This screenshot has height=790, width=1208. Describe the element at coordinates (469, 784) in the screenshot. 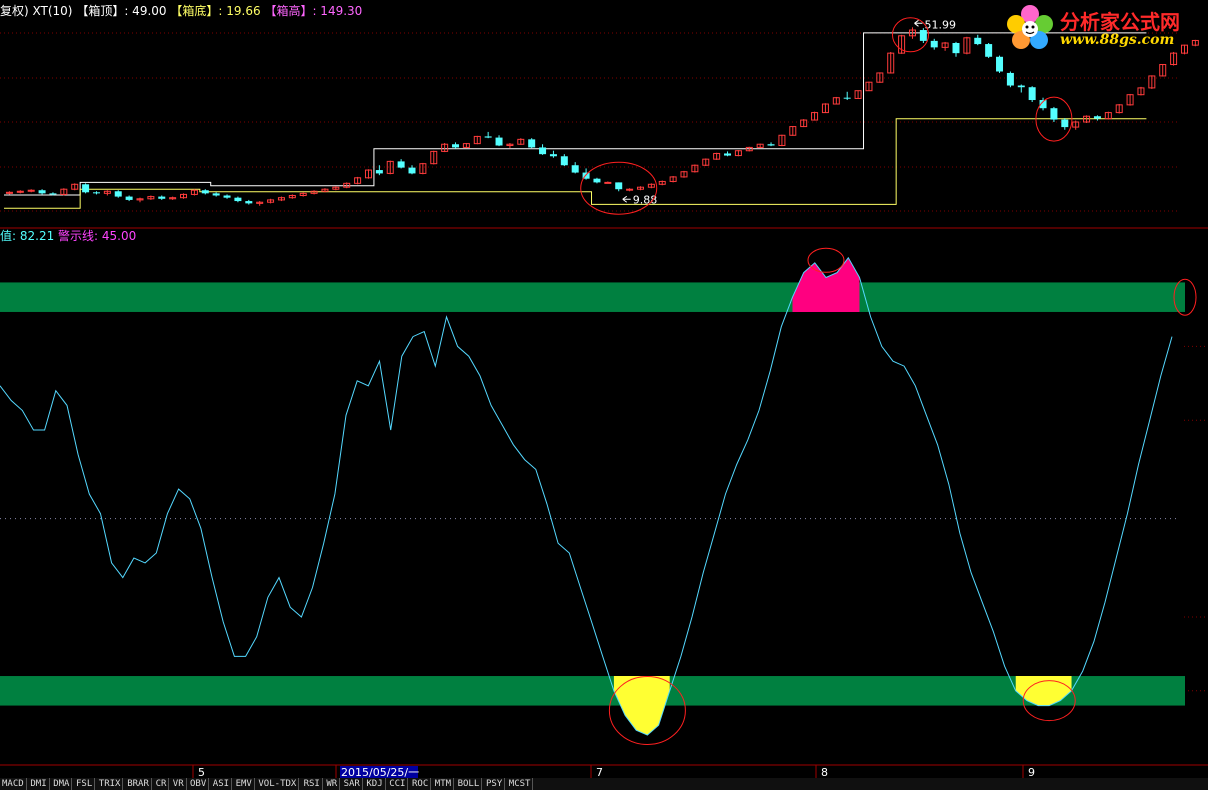

I see `indicator-tab: BOLL` at that location.